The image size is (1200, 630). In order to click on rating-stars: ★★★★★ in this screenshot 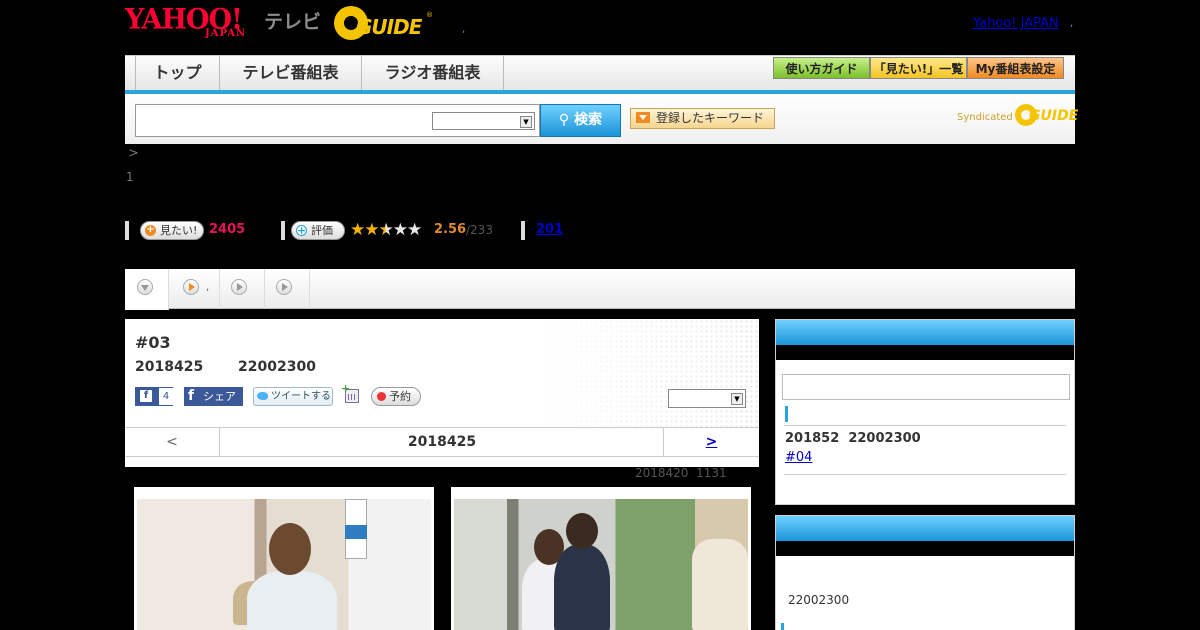, I will do `click(386, 230)`.